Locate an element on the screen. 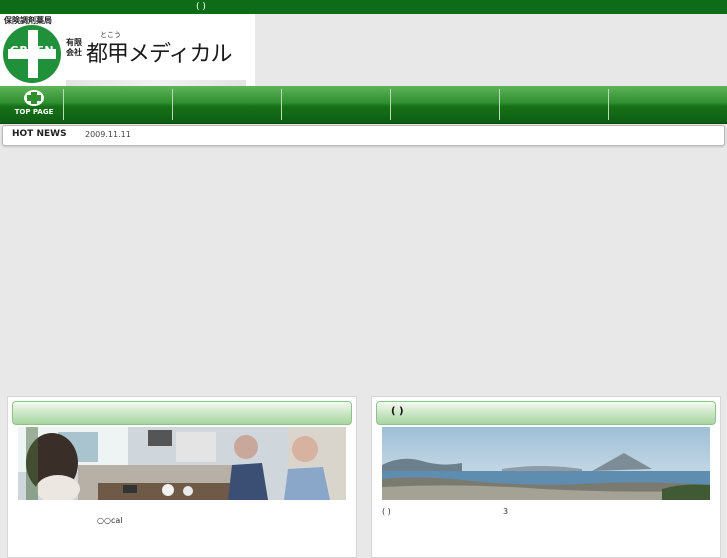 This screenshot has height=558, width=727. right-panel-caption-right: 3 is located at coordinates (506, 511).